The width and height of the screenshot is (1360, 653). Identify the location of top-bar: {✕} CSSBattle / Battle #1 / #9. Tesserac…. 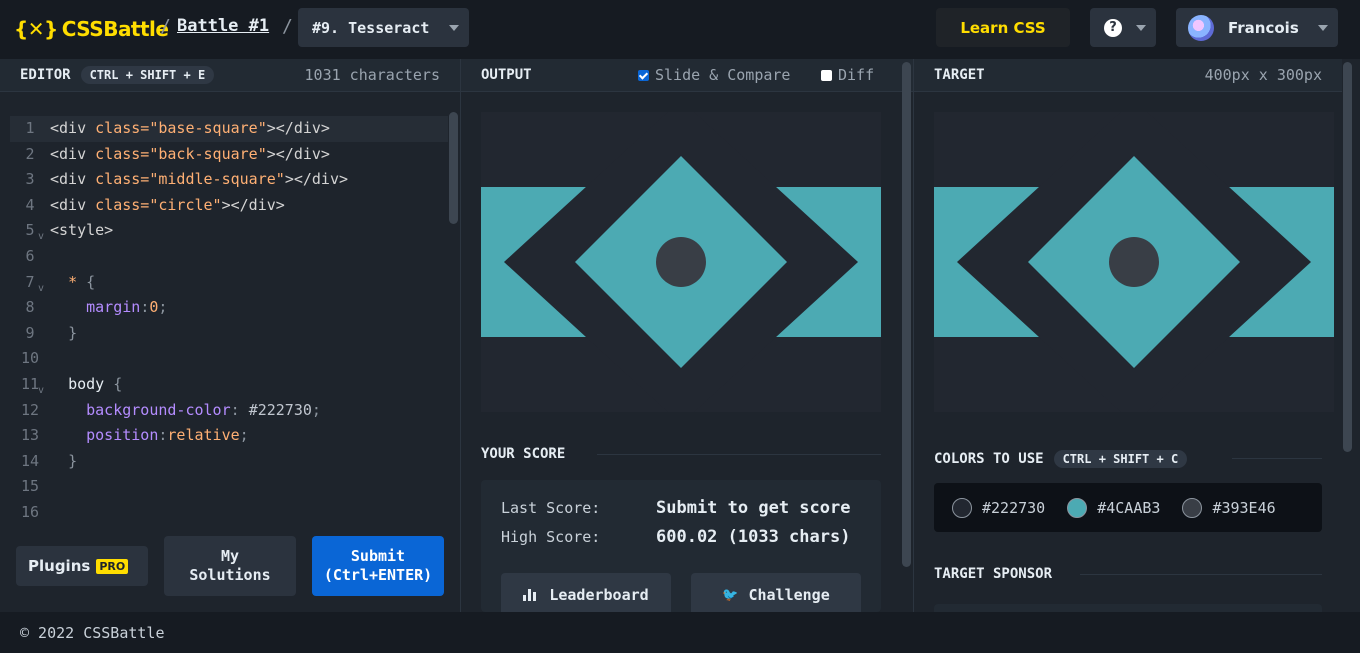
(680, 29).